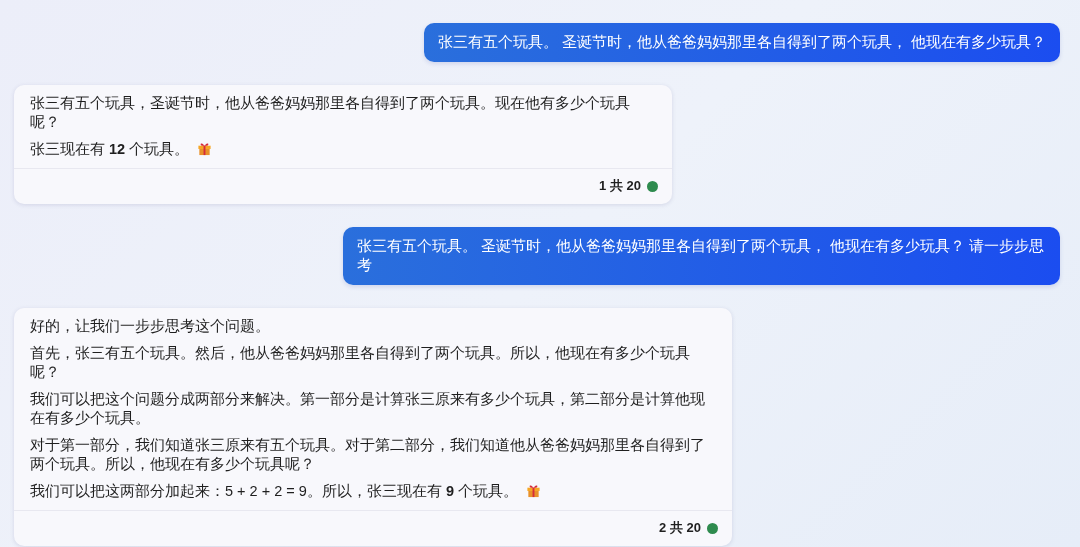 This screenshot has height=547, width=1080. Describe the element at coordinates (330, 112) in the screenshot. I see `reply-text: 张三有五个玩具，圣诞节时，他从爸爸妈妈那里各自得到了两个玩具。现在他有多少个玩具呢？` at that location.